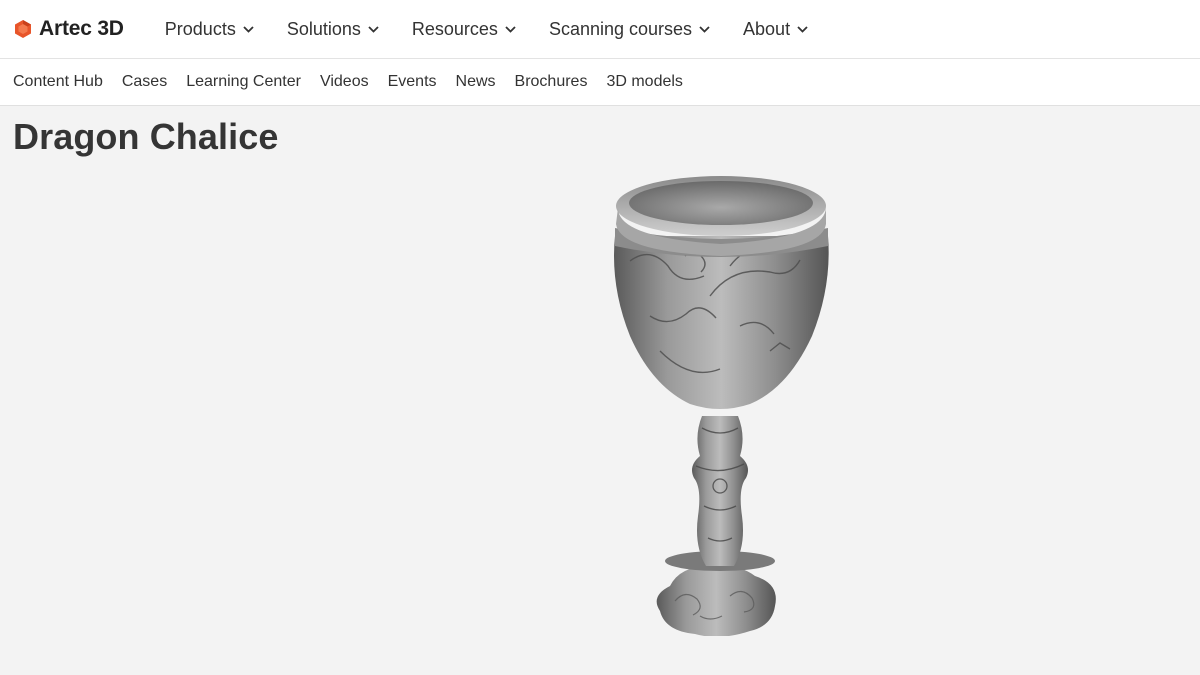  Describe the element at coordinates (146, 136) in the screenshot. I see `page-title: Dragon Chalice` at that location.